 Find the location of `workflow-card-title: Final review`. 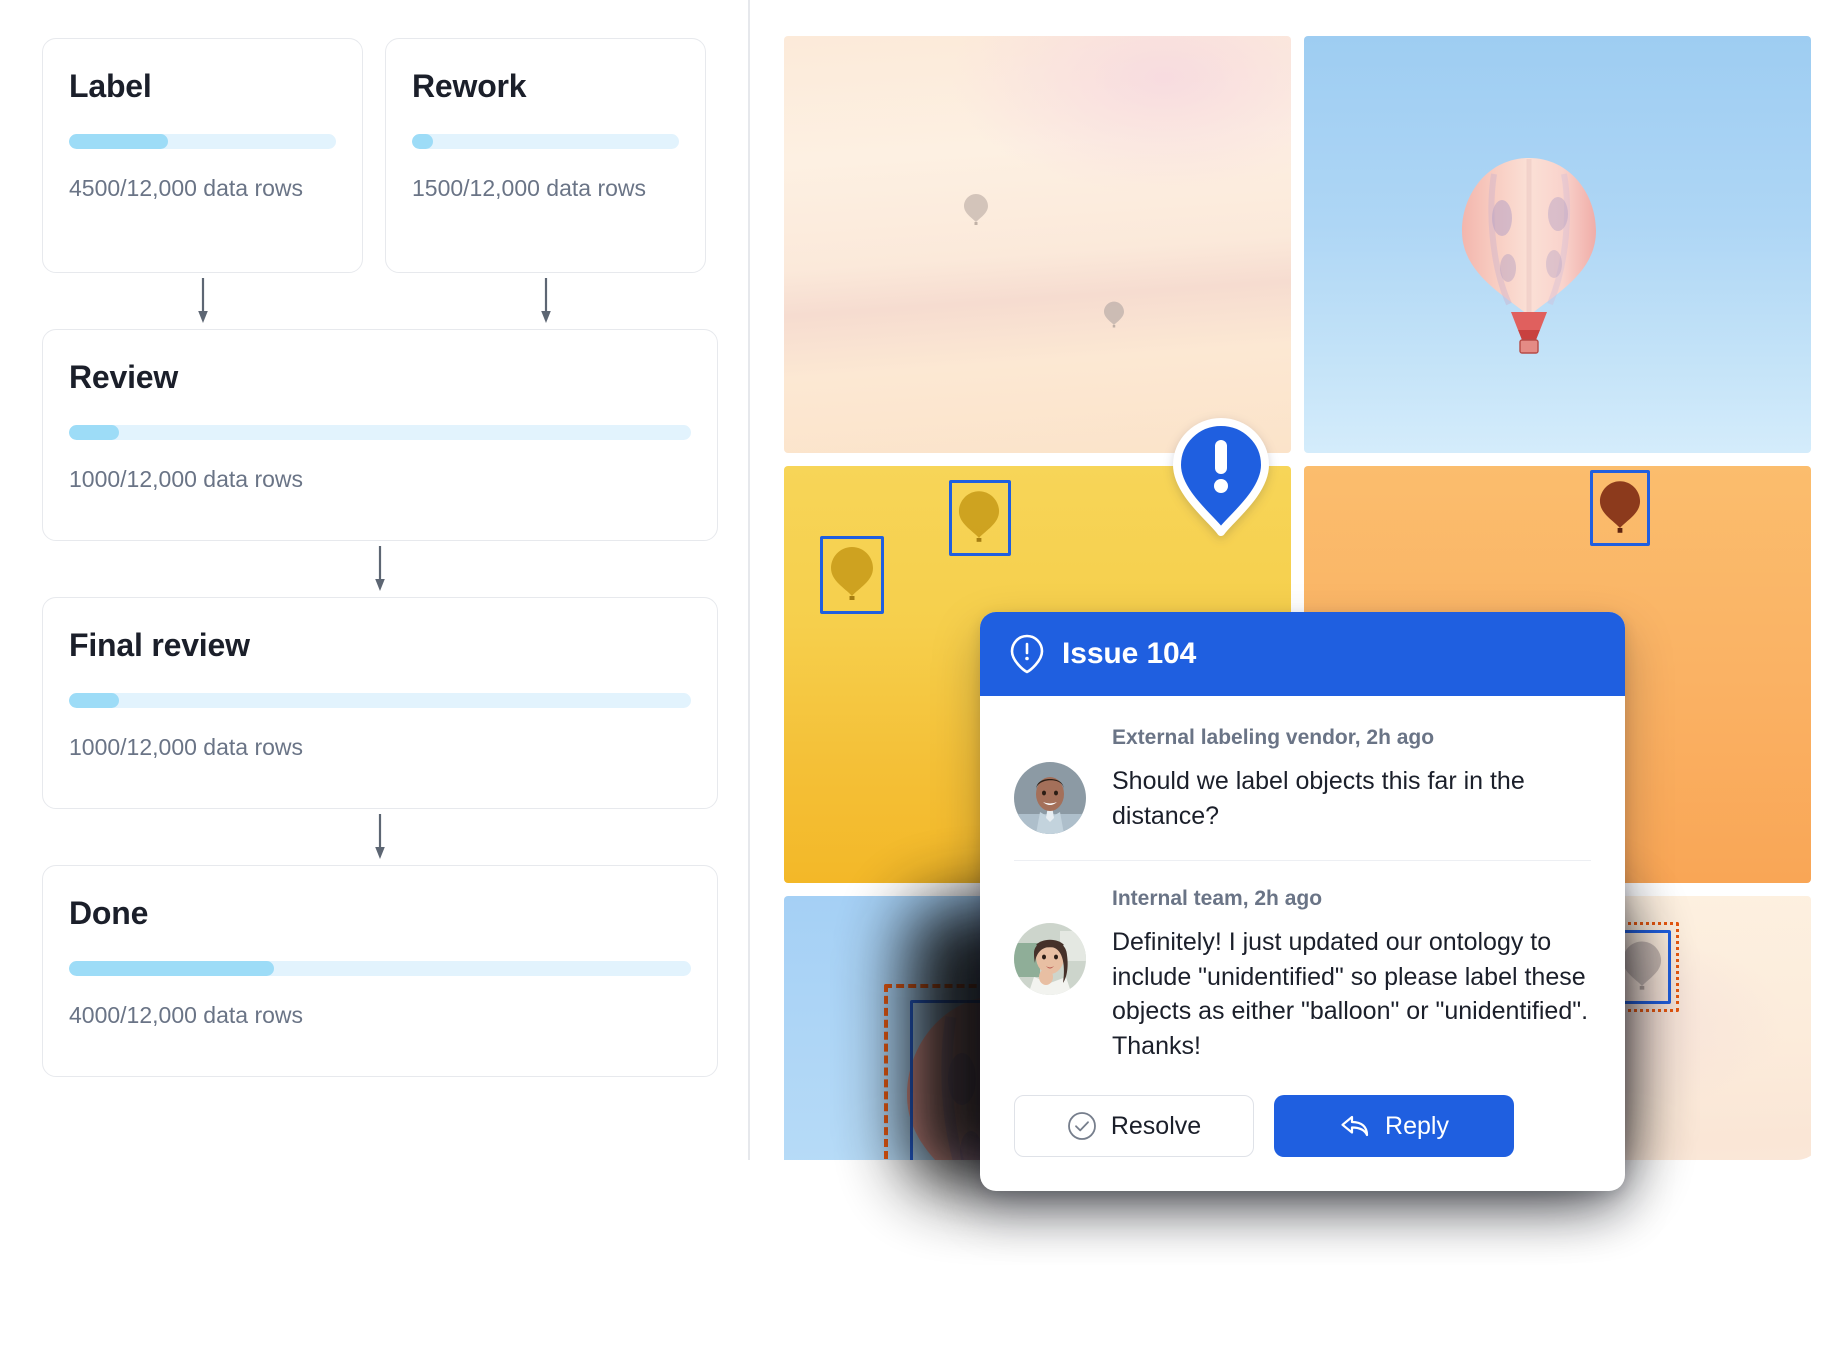

workflow-card-title: Final review is located at coordinates (159, 645).